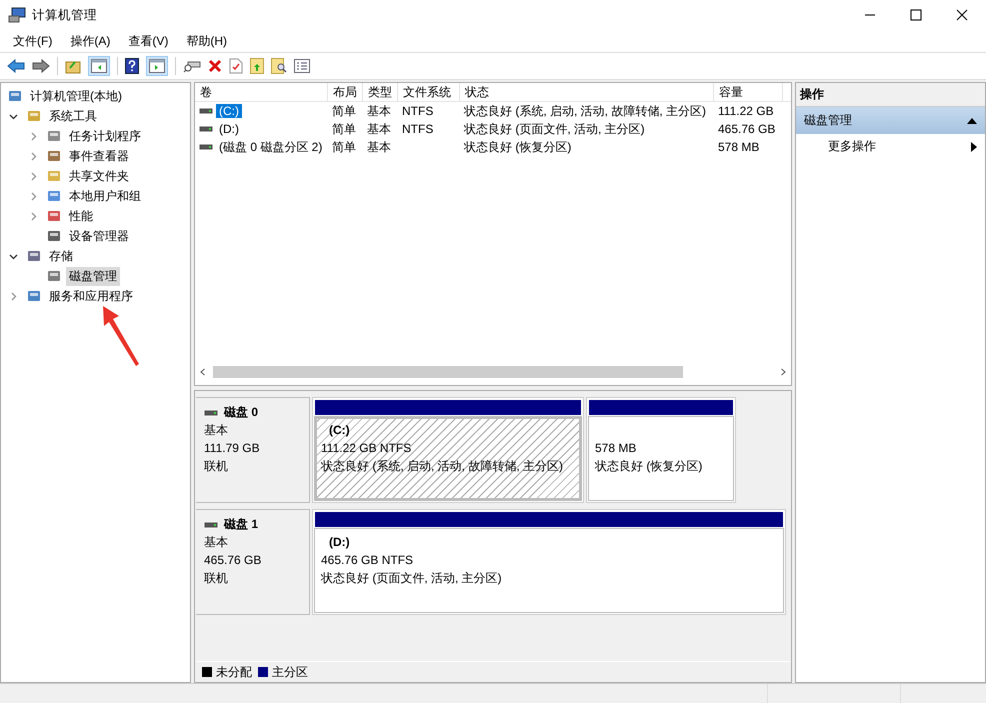 The height and width of the screenshot is (703, 986). Describe the element at coordinates (64, 15) in the screenshot. I see `window-title: 计算机管理` at that location.